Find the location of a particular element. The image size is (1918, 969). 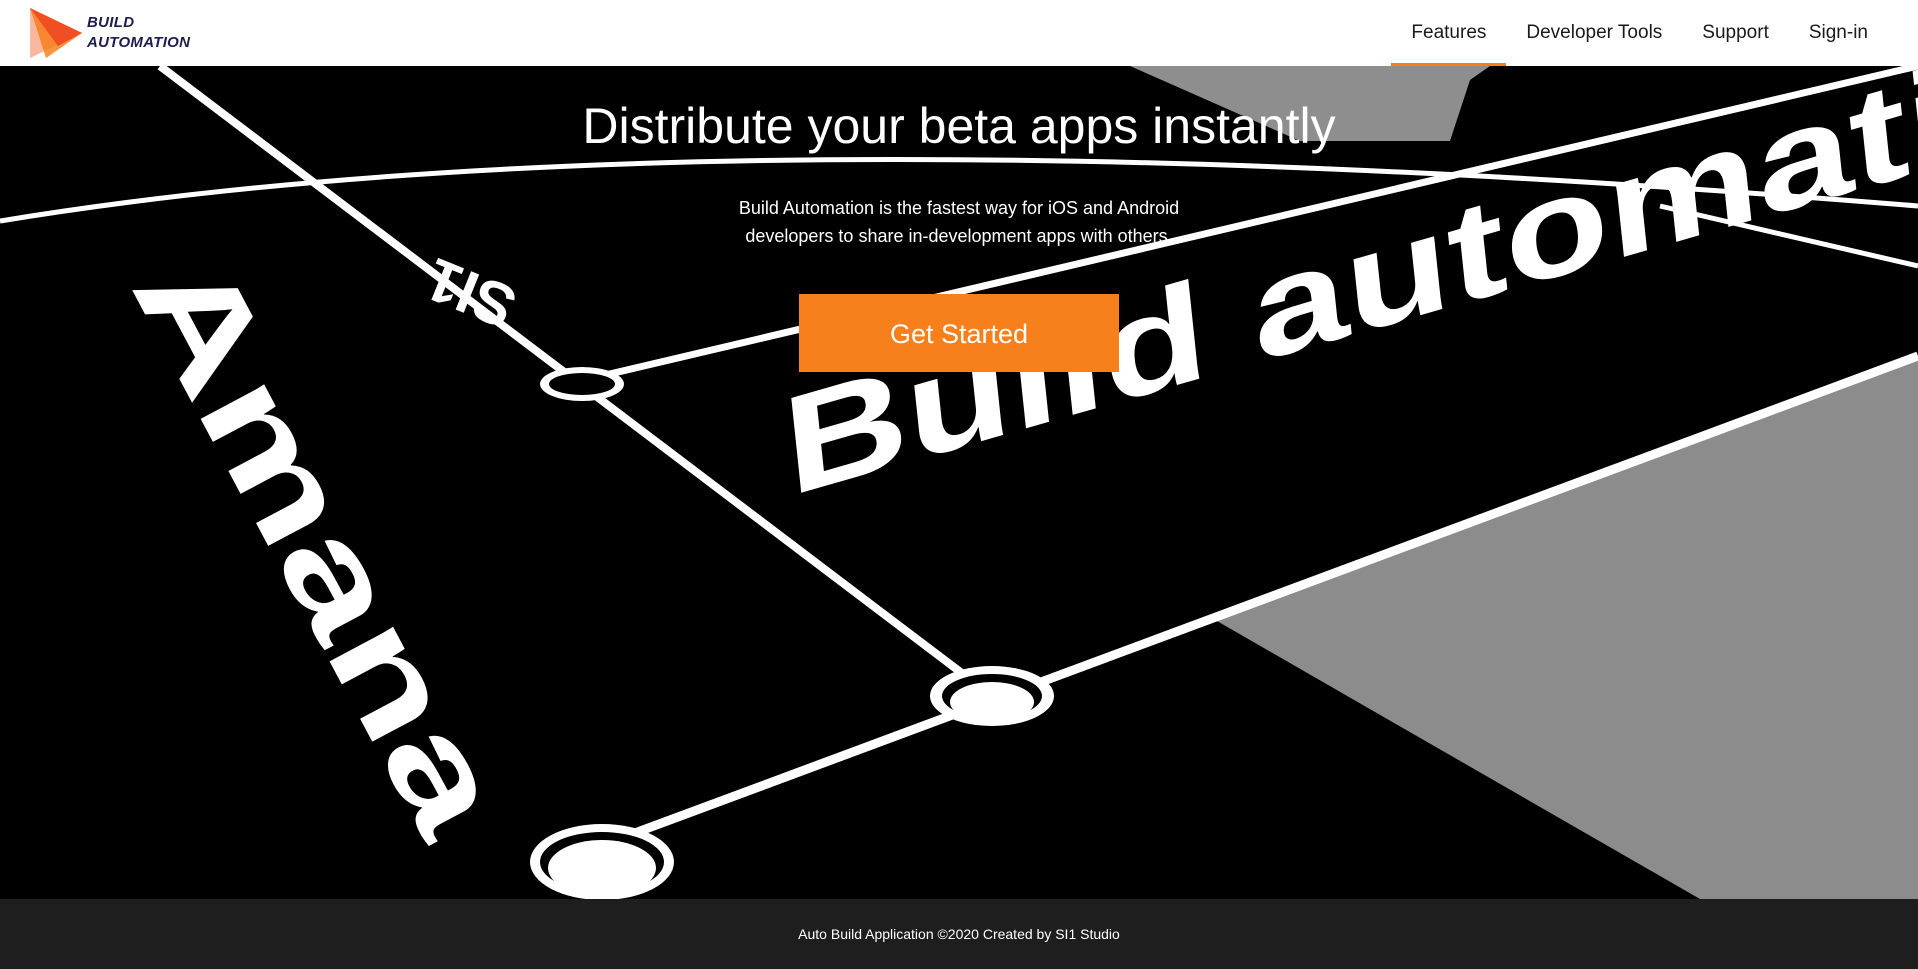

brand-name: BUILD AUTOMATION is located at coordinates (138, 33).